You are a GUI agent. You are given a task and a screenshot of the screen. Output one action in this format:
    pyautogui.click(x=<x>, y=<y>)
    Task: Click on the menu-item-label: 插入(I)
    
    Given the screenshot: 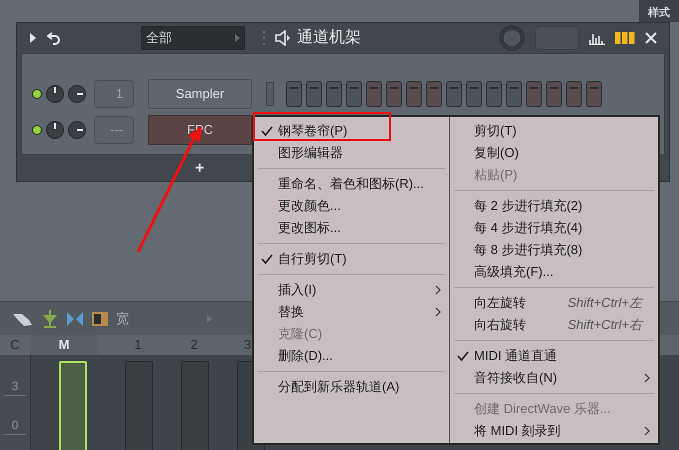 What is the action you would take?
    pyautogui.click(x=297, y=290)
    